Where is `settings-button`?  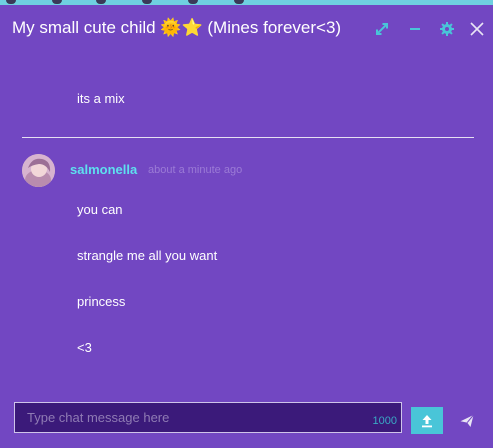
settings-button is located at coordinates (447, 29).